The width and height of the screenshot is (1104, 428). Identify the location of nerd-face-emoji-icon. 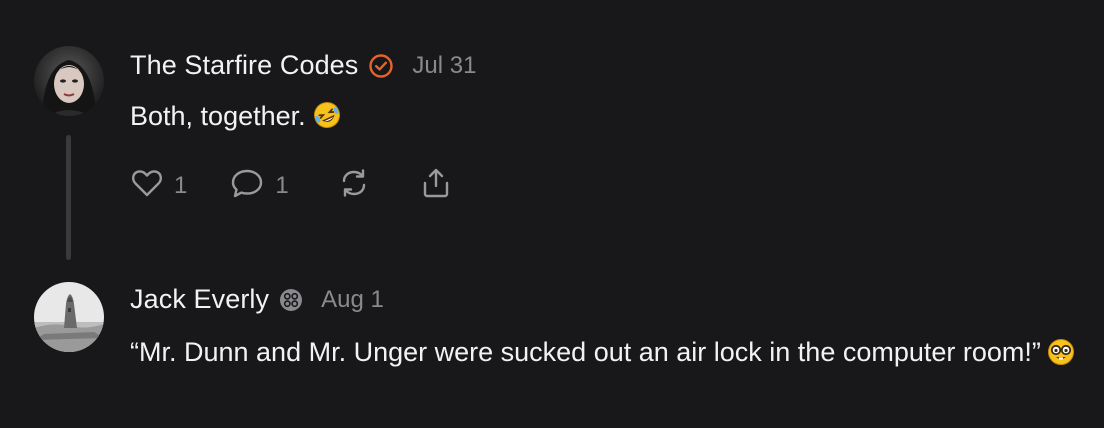
(1061, 357).